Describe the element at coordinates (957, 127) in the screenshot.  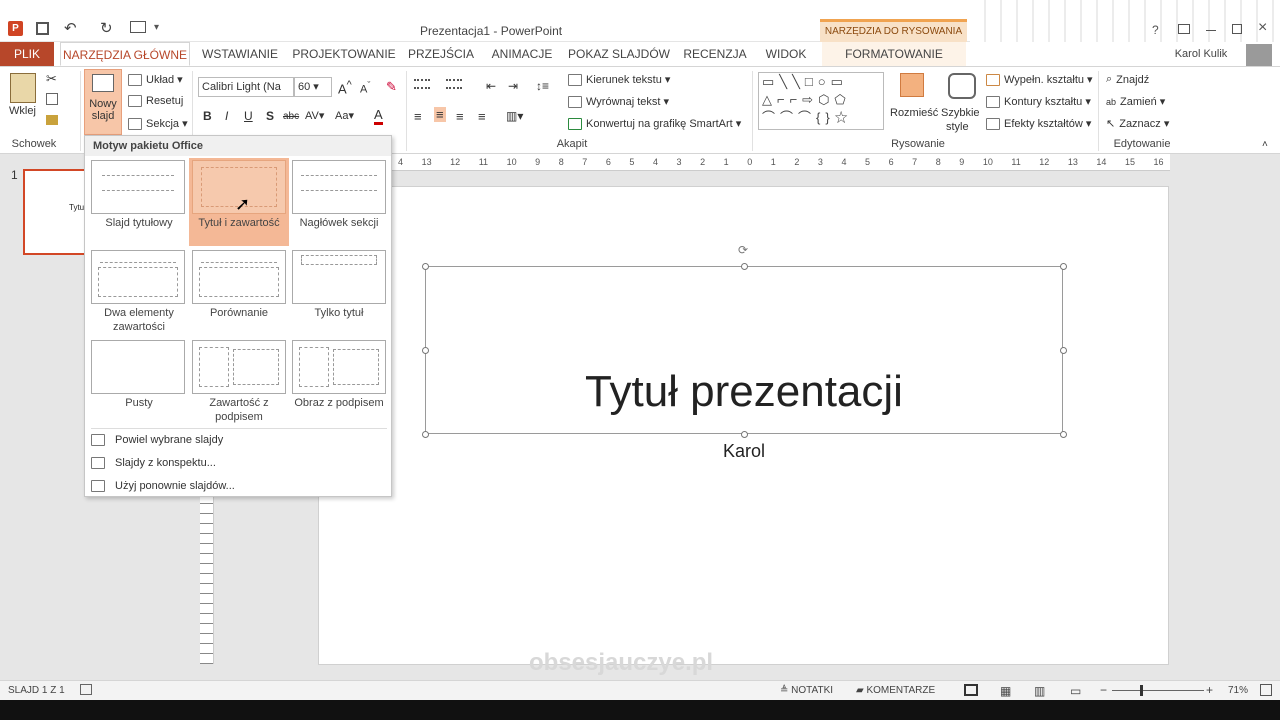
I see `quick-styles-button-2: style` at that location.